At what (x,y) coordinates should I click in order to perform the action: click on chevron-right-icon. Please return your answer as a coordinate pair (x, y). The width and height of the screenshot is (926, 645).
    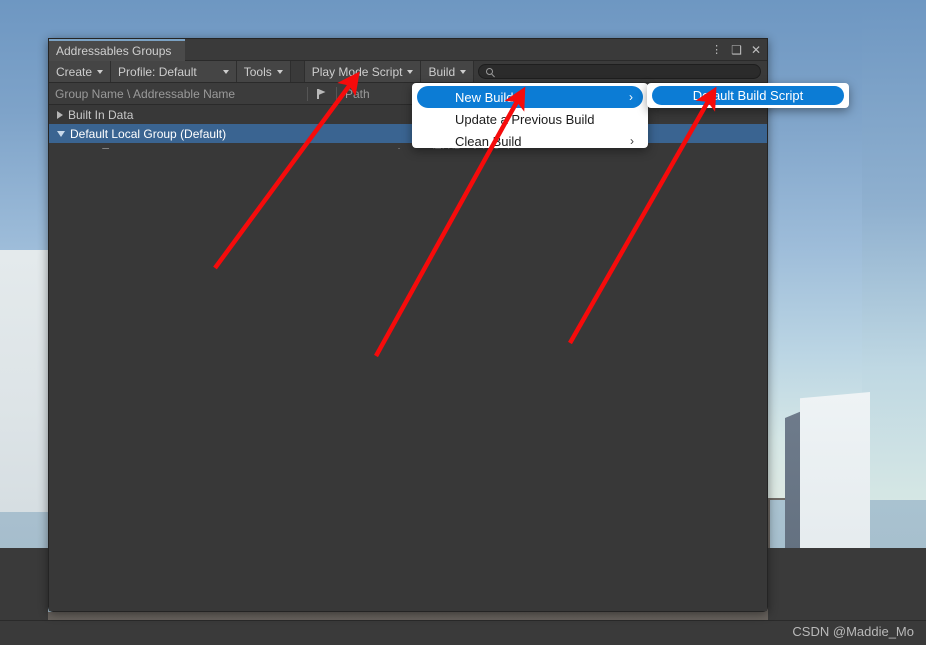
    Looking at the image, I should click on (60, 114).